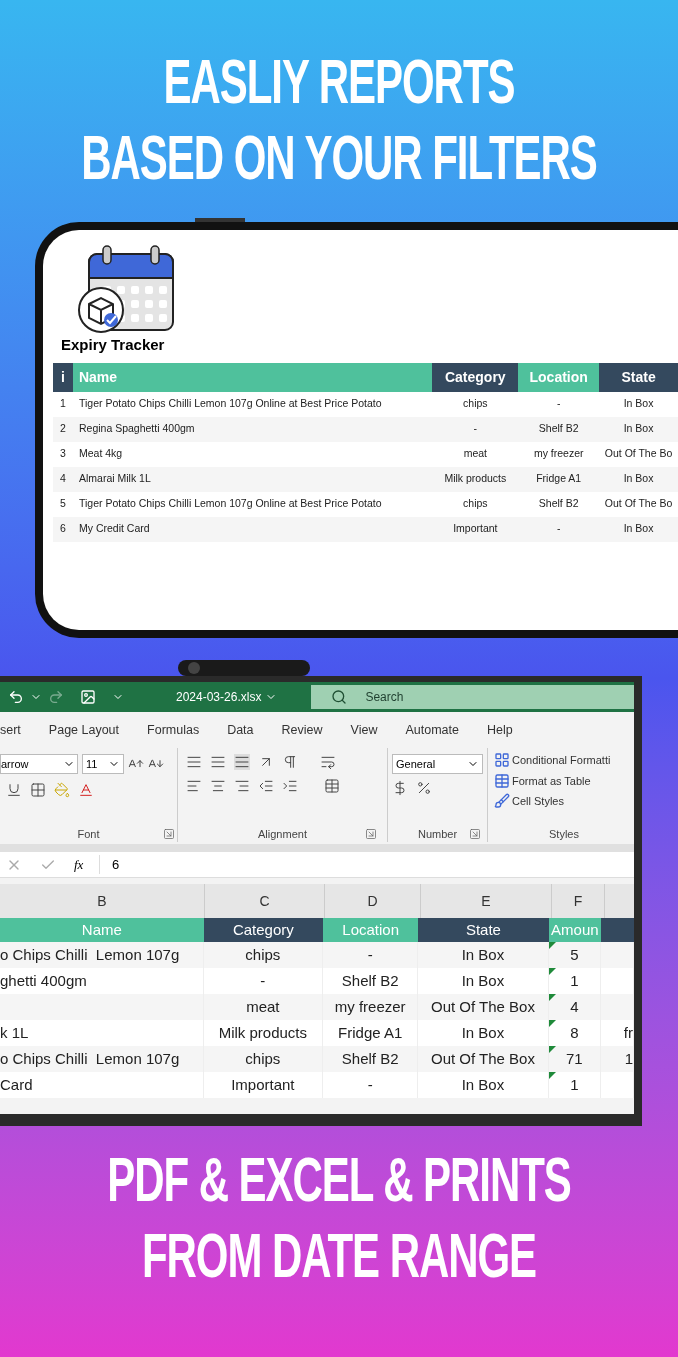 This screenshot has width=678, height=1357. What do you see at coordinates (475, 429) in the screenshot?
I see `table-cell: -` at bounding box center [475, 429].